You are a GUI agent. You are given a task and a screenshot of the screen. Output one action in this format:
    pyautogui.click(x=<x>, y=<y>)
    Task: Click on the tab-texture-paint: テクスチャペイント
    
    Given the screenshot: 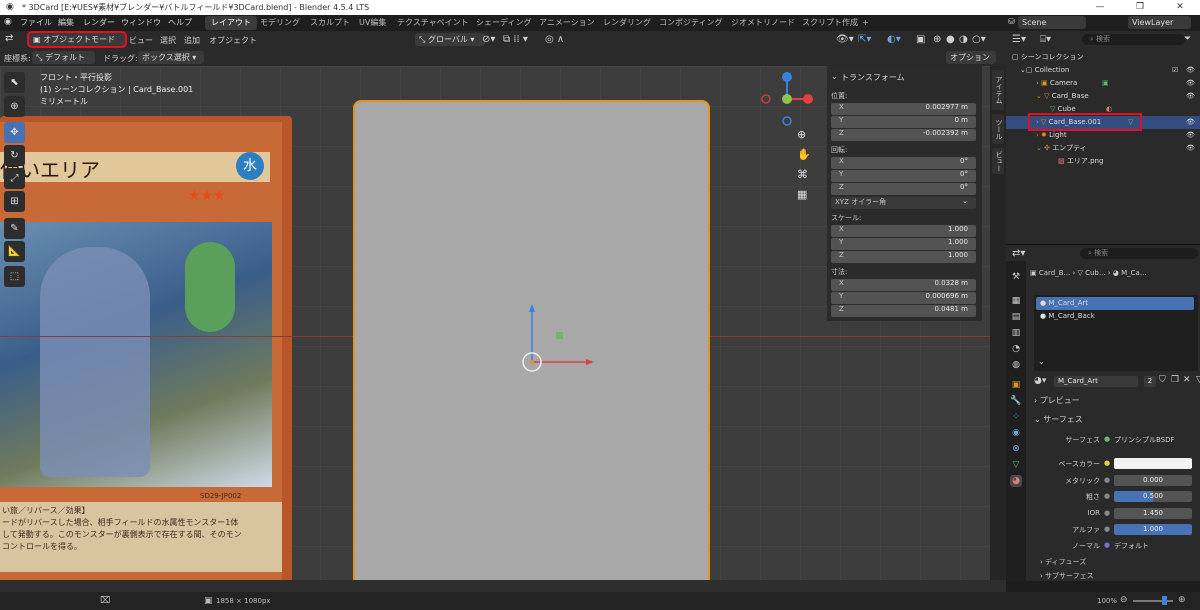 What is the action you would take?
    pyautogui.click(x=433, y=23)
    